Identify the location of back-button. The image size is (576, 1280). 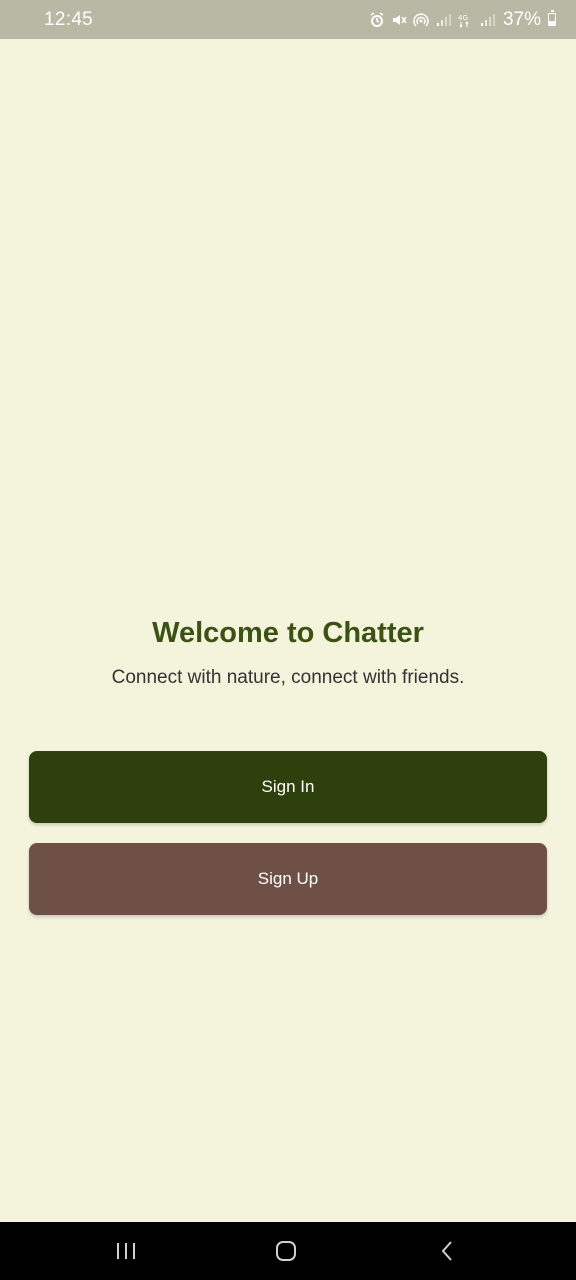
(448, 1251).